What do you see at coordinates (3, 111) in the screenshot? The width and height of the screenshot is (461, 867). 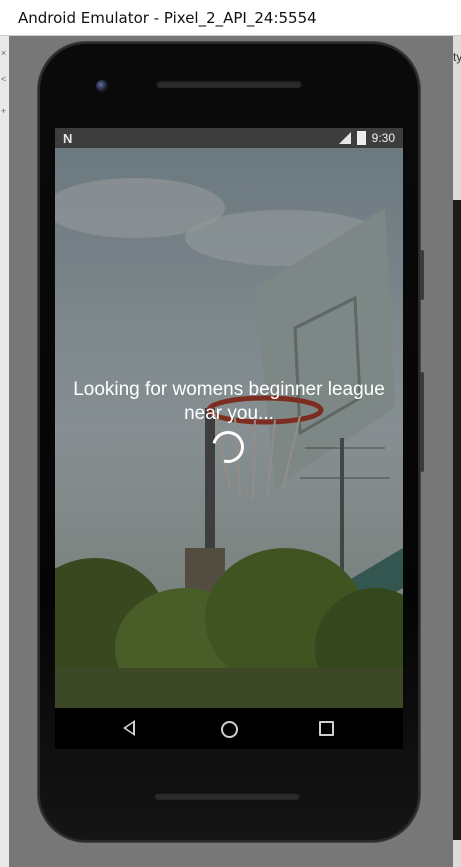 I see `add-icon: +` at bounding box center [3, 111].